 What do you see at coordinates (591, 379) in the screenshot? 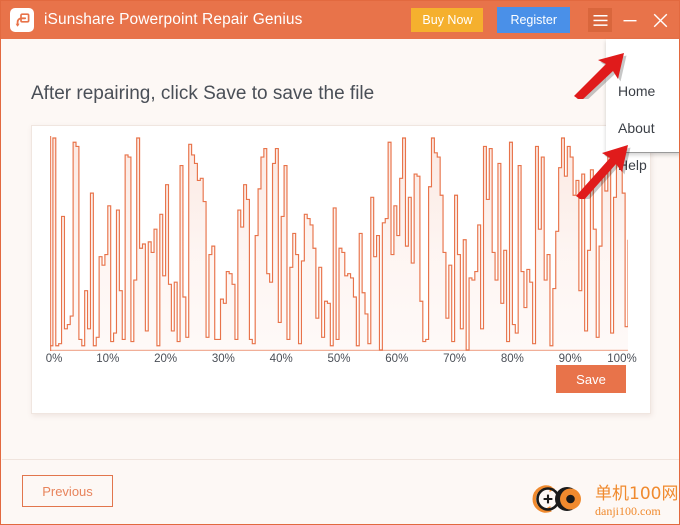
I see `save-button: Save` at bounding box center [591, 379].